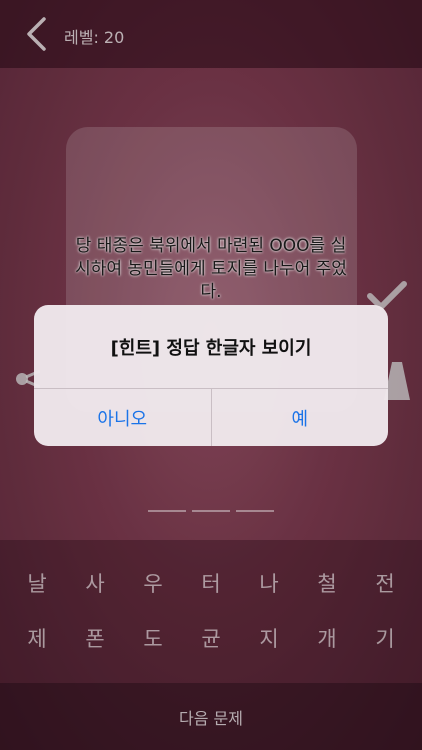  Describe the element at coordinates (122, 417) in the screenshot. I see `cancel-button: 아니오` at that location.